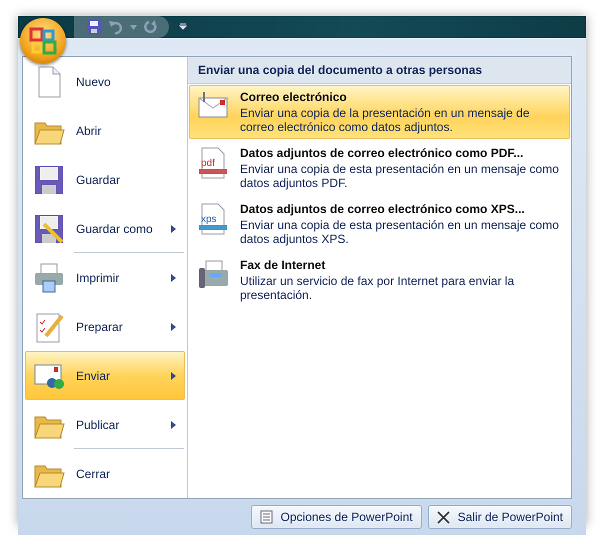 The width and height of the screenshot is (600, 544). Describe the element at coordinates (105, 179) in the screenshot. I see `menu-item: Guardar` at that location.